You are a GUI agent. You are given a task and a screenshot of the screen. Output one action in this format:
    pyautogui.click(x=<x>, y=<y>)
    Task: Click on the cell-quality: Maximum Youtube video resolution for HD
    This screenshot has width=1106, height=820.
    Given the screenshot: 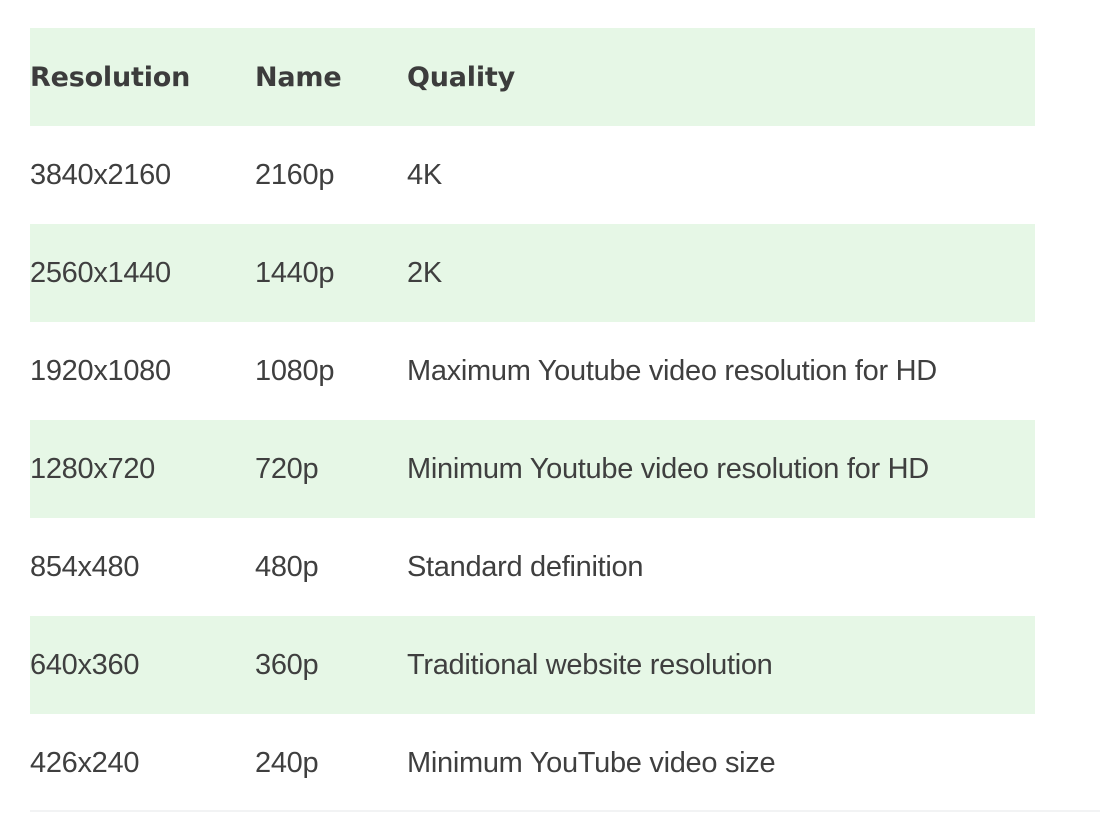 What is the action you would take?
    pyautogui.click(x=672, y=370)
    